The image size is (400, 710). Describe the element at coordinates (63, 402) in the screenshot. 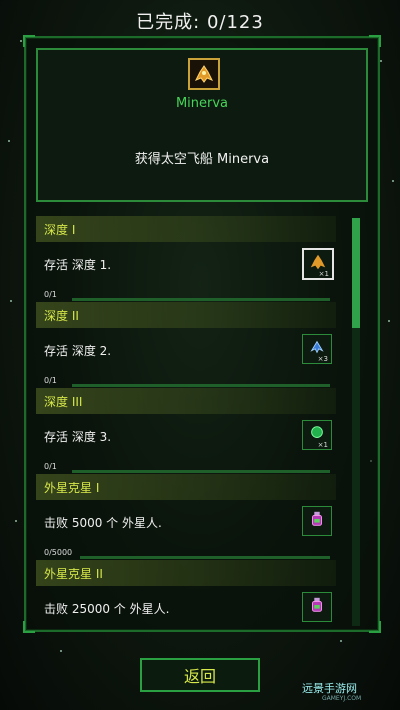

I see `achievement-title: 深度 III` at that location.